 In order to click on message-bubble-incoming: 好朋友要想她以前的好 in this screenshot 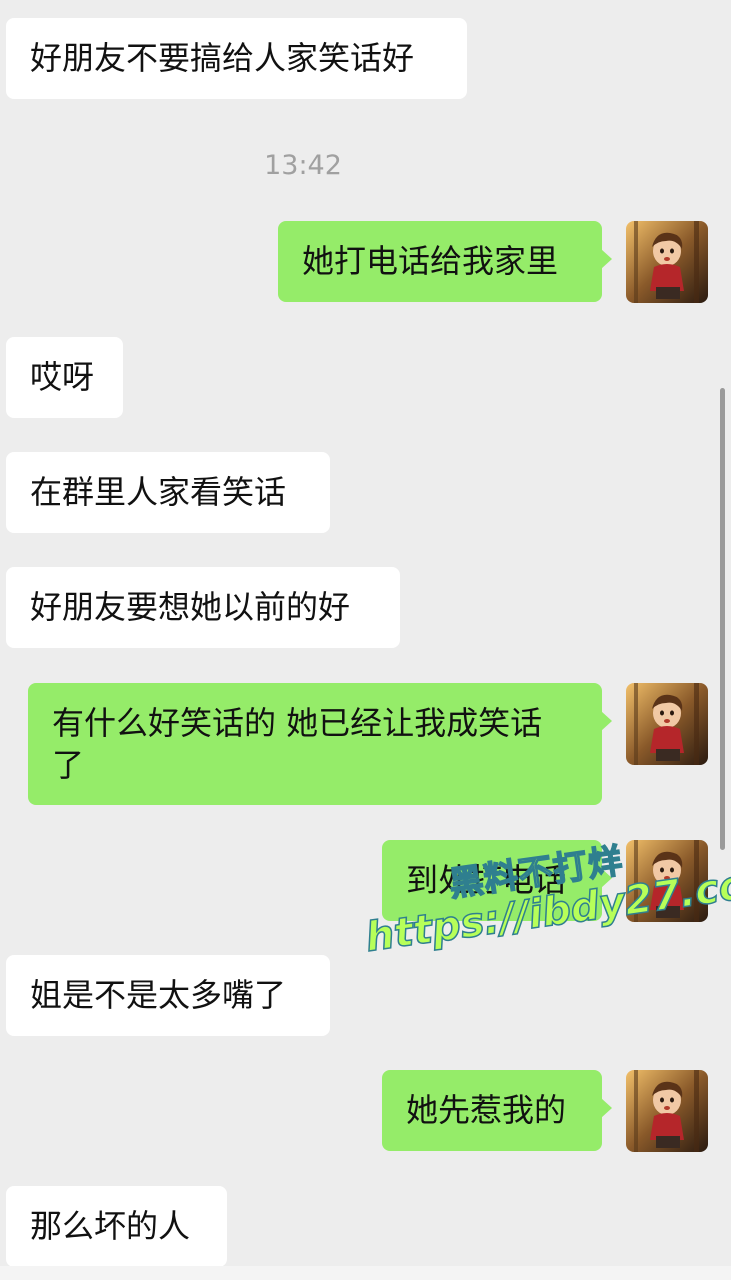, I will do `click(203, 607)`.